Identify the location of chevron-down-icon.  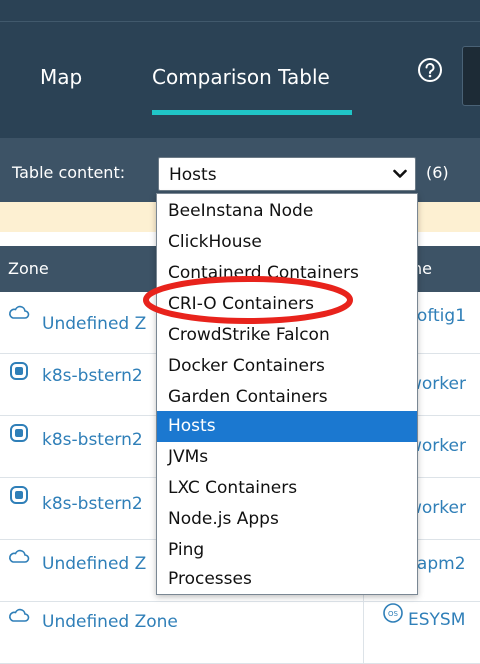
(400, 173).